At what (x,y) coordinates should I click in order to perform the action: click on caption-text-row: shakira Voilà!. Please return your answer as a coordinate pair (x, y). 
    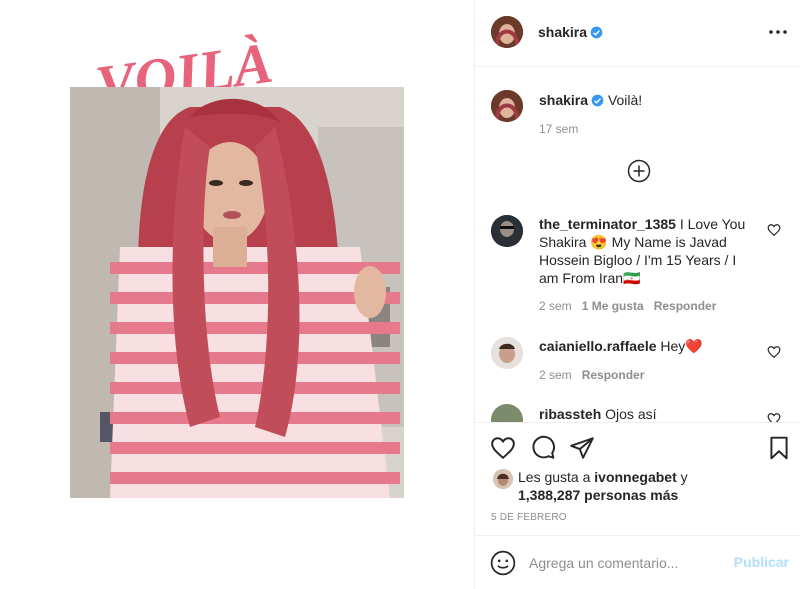
    Looking at the image, I should click on (644, 100).